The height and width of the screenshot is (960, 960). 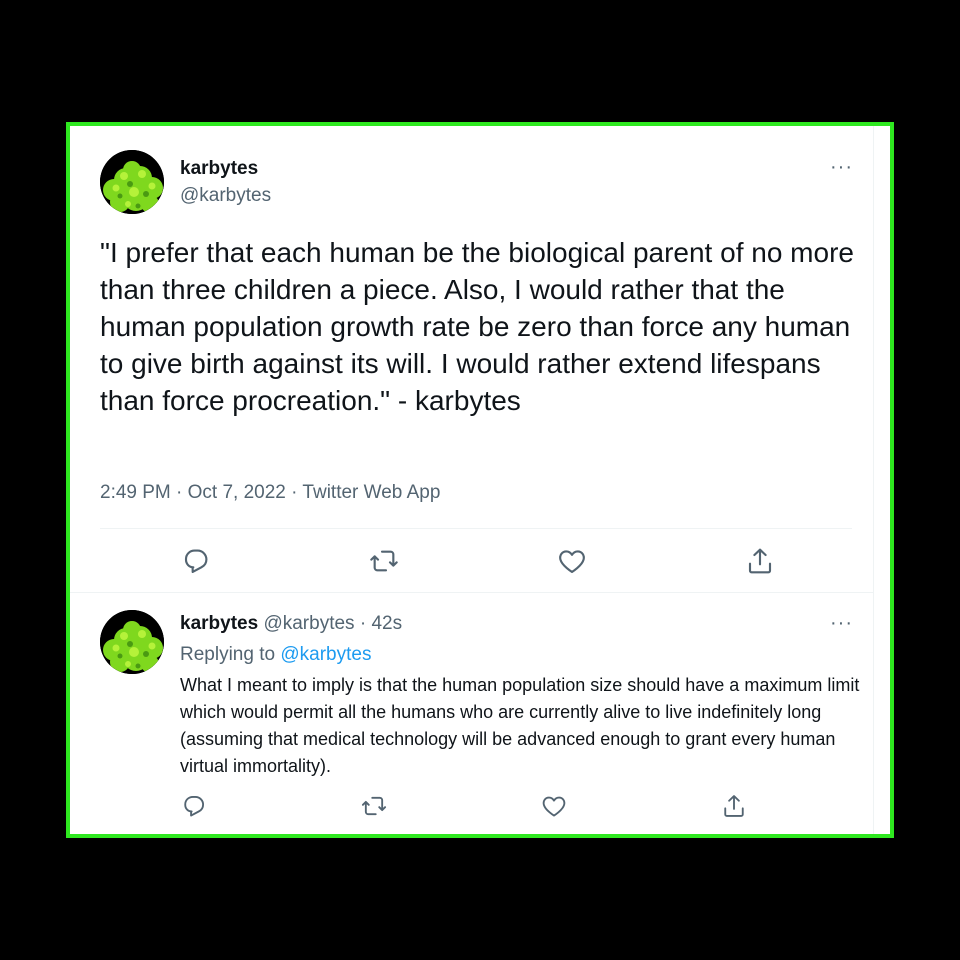 What do you see at coordinates (219, 623) in the screenshot?
I see `reply-display-name: karbytes` at bounding box center [219, 623].